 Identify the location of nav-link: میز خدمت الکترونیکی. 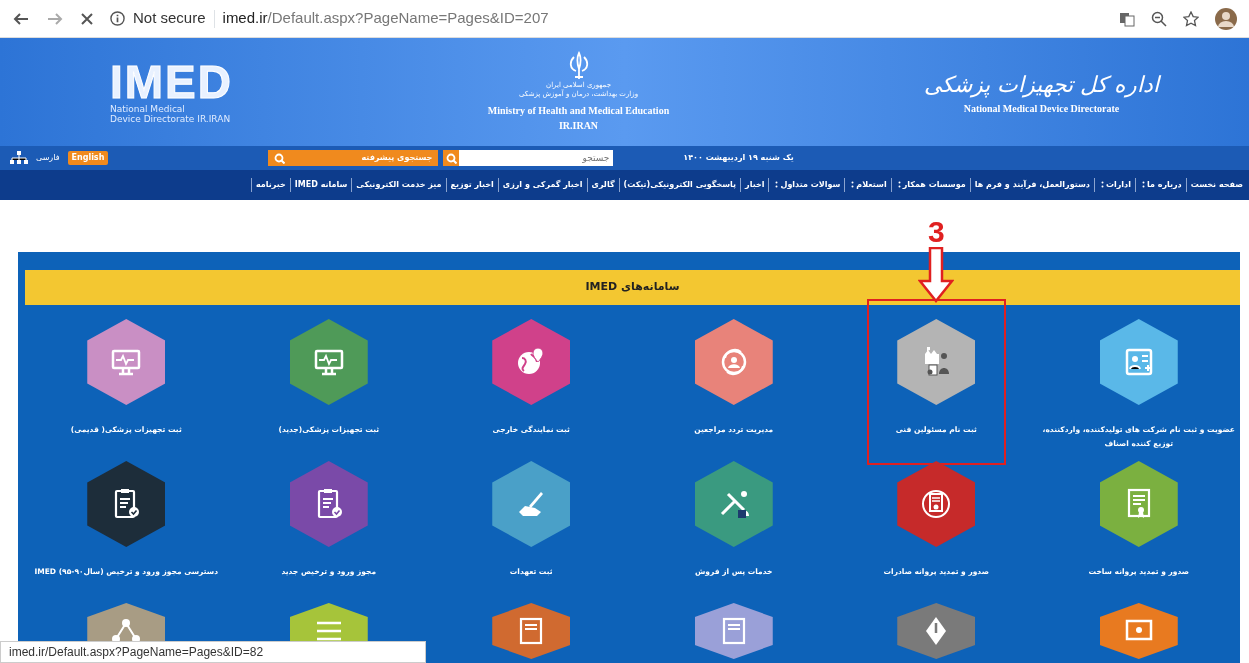
(398, 185).